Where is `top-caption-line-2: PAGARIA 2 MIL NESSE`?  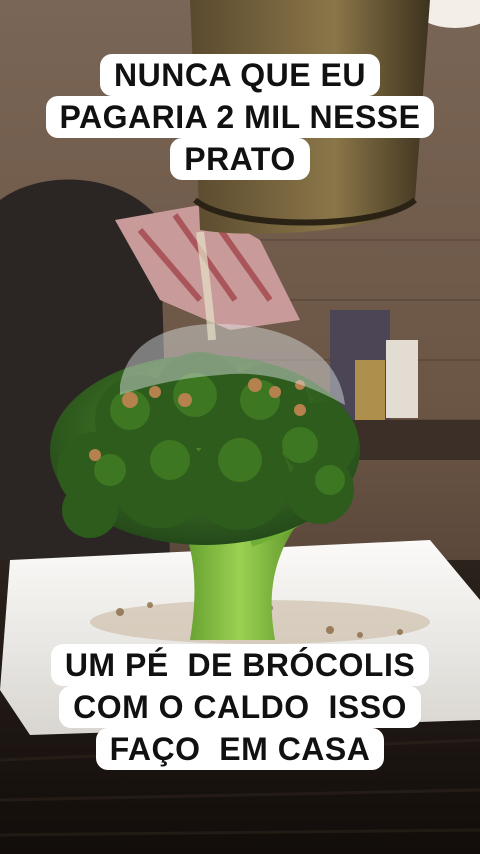
top-caption-line-2: PAGARIA 2 MIL NESSE is located at coordinates (240, 117).